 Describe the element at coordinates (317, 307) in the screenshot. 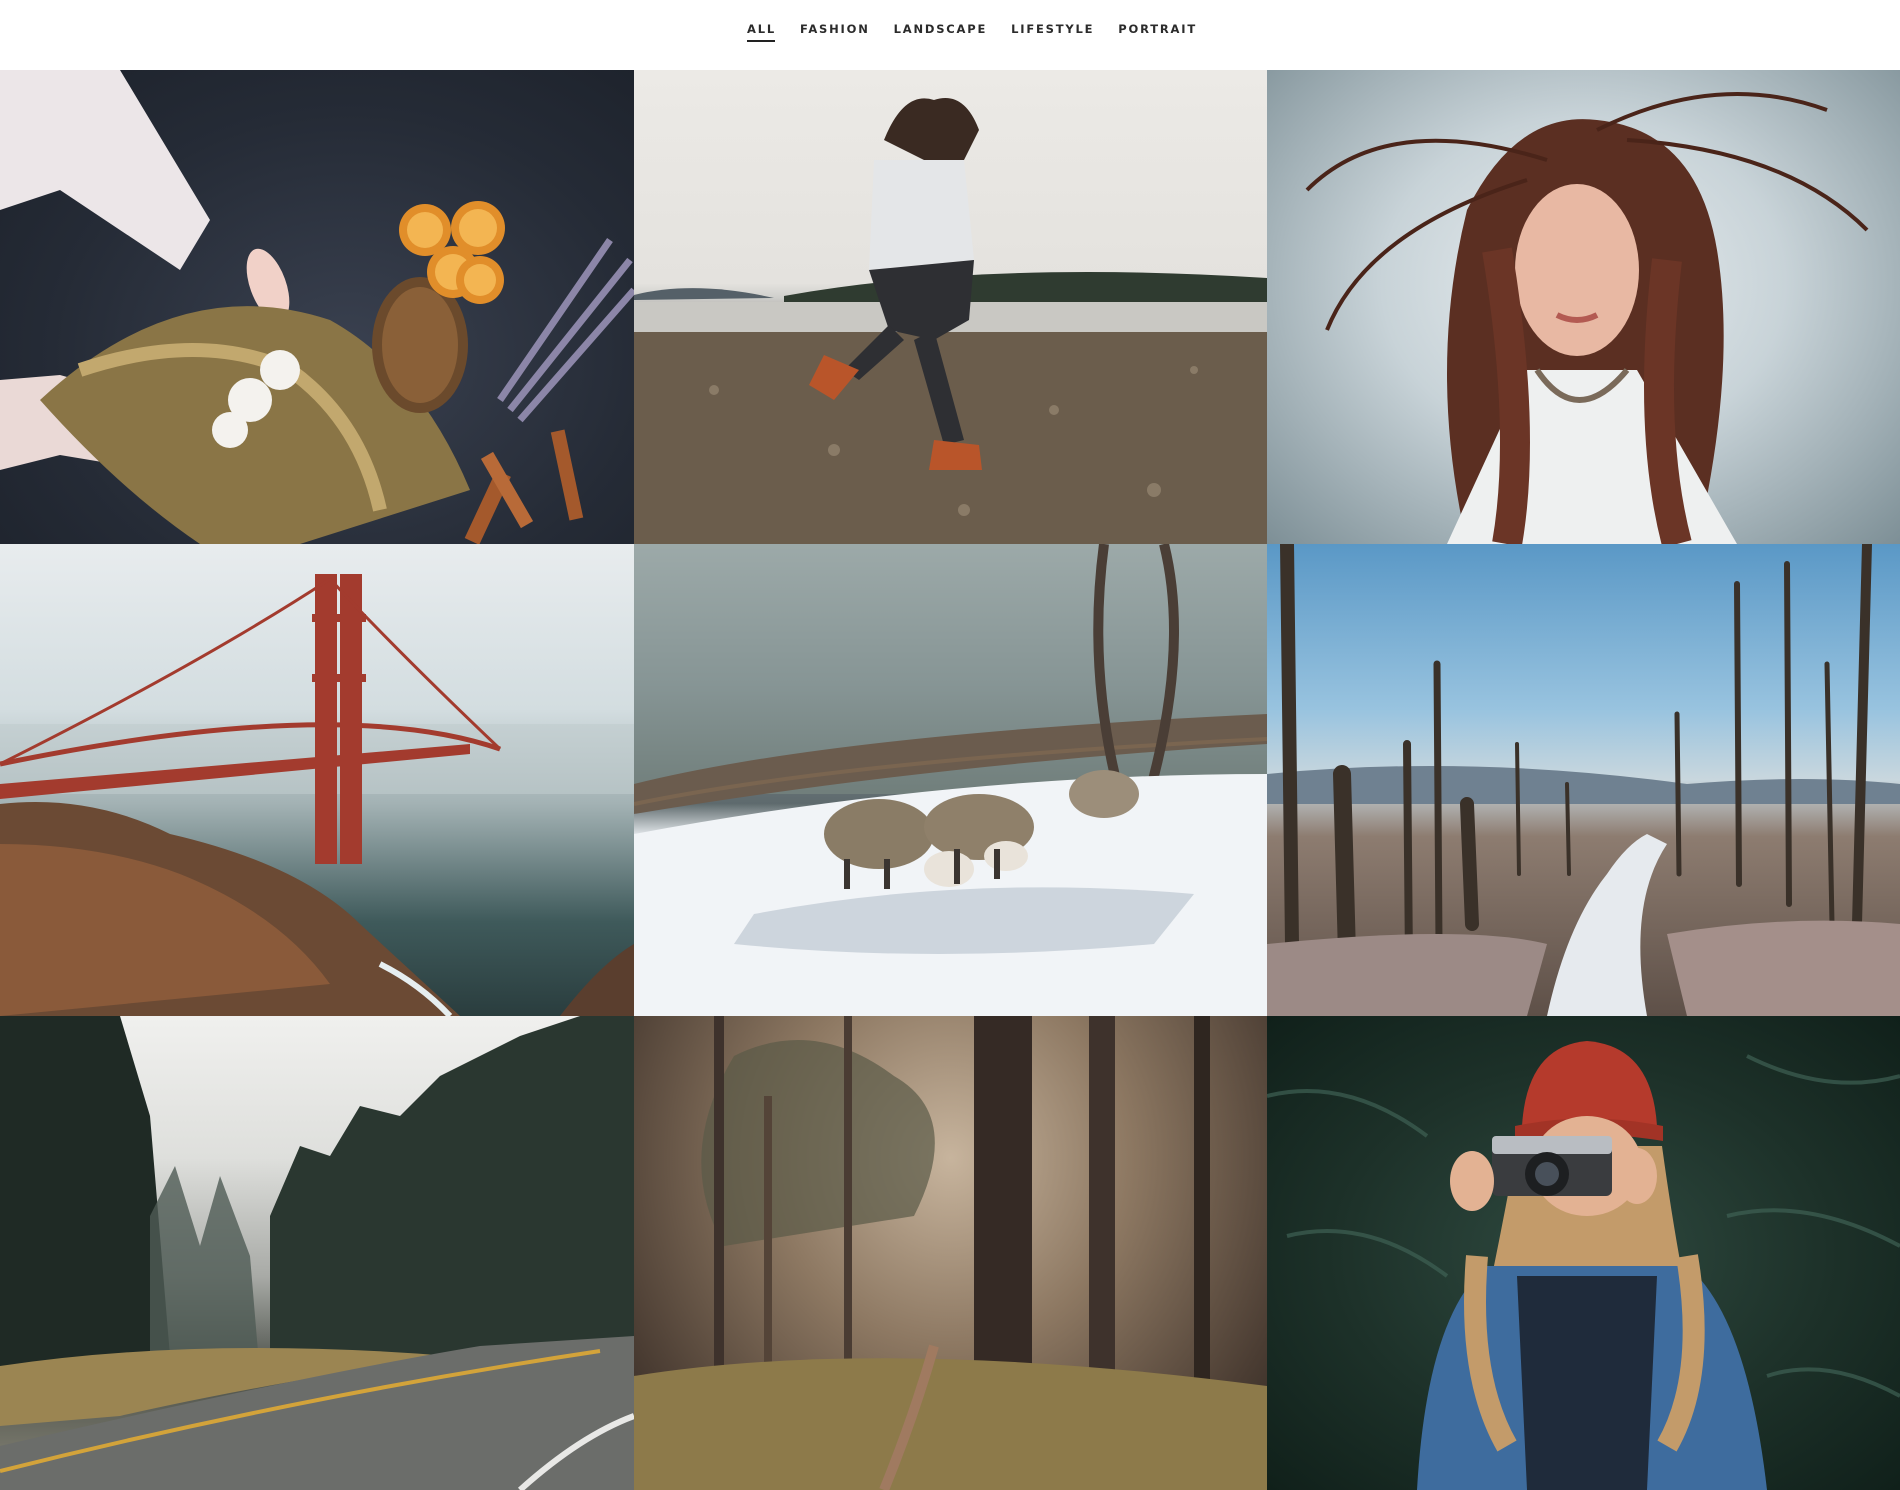

I see `photo-herbs-flatlay` at that location.